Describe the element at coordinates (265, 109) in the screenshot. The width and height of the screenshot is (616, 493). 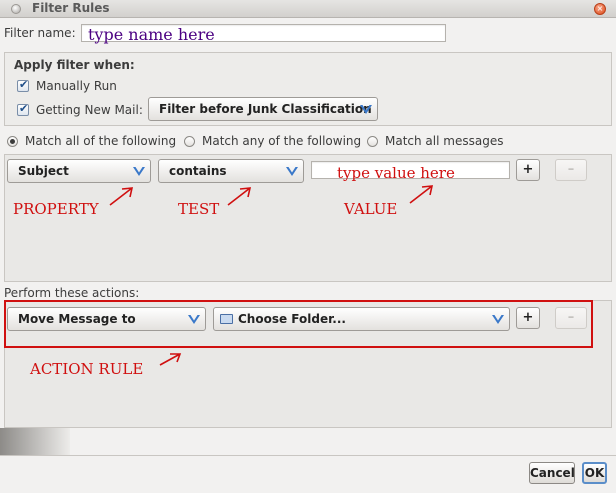
I see `filter-timing-value: Filter before Junk Classification` at that location.